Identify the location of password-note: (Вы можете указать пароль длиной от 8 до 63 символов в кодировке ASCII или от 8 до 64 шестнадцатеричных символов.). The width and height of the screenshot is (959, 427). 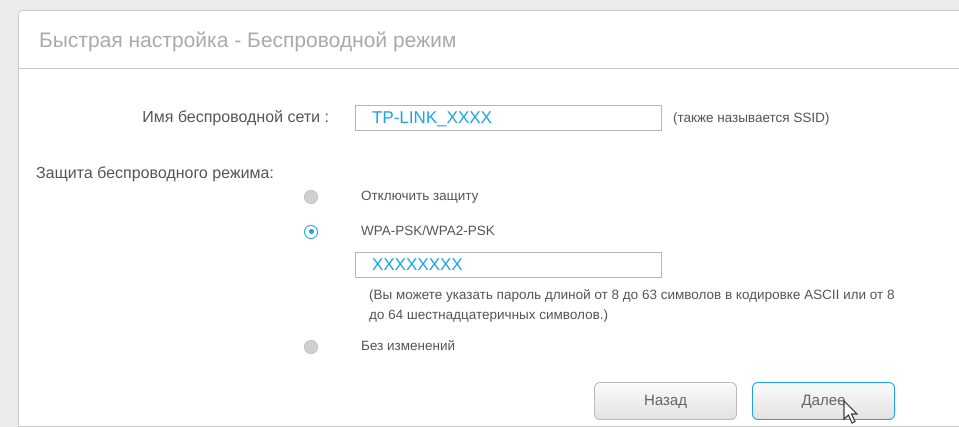
(632, 305).